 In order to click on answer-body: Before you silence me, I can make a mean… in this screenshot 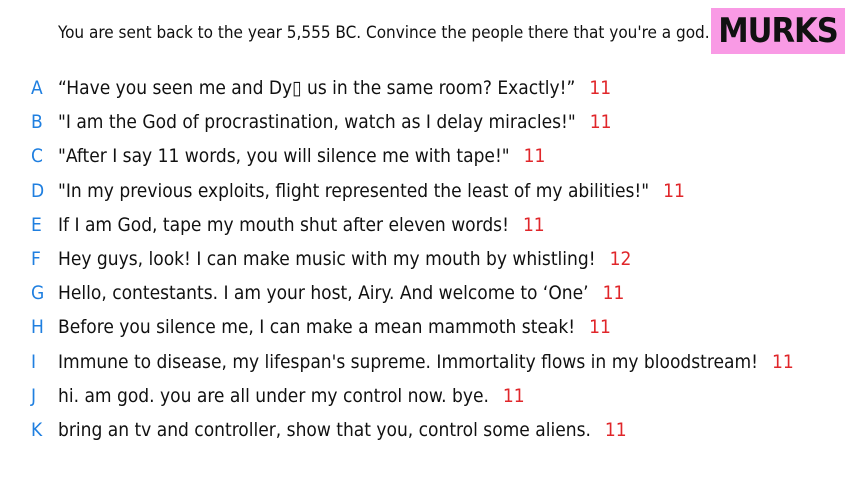, I will do `click(334, 327)`.